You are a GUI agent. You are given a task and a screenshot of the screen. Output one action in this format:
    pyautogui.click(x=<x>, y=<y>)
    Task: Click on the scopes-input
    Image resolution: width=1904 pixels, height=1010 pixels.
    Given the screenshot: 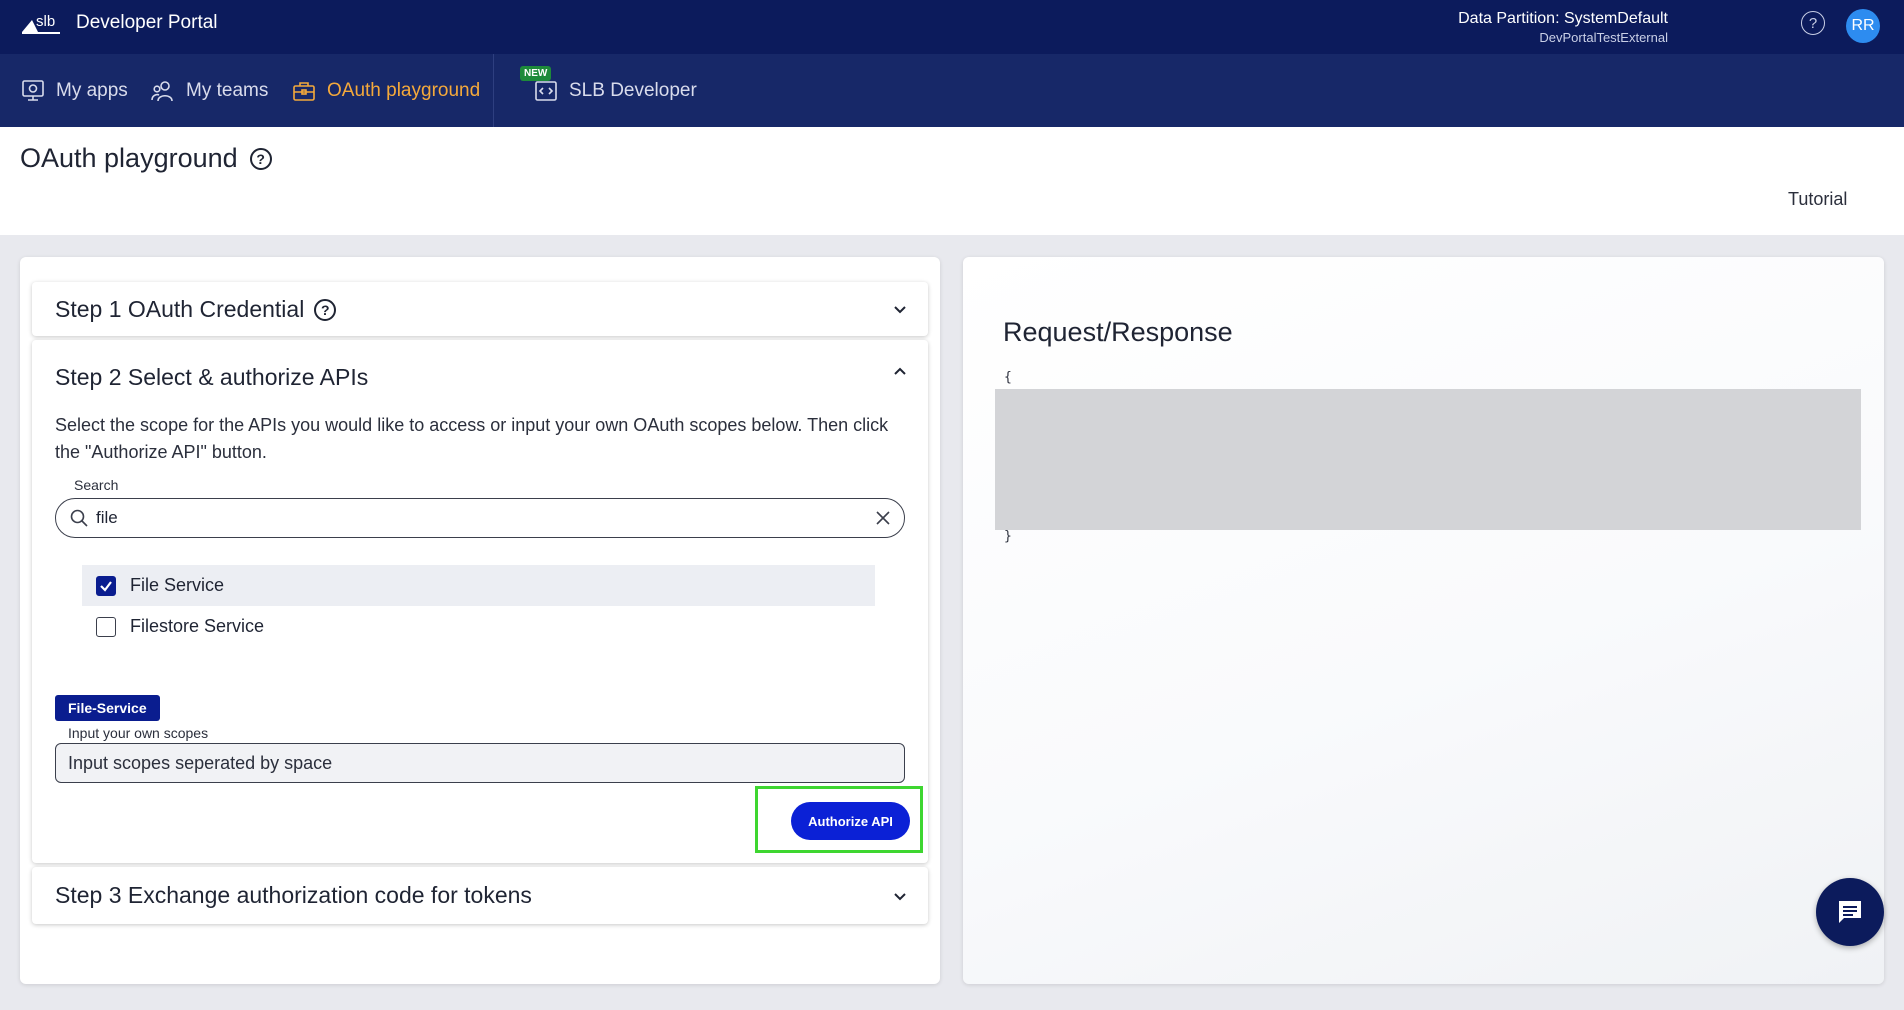 What is the action you would take?
    pyautogui.click(x=478, y=763)
    